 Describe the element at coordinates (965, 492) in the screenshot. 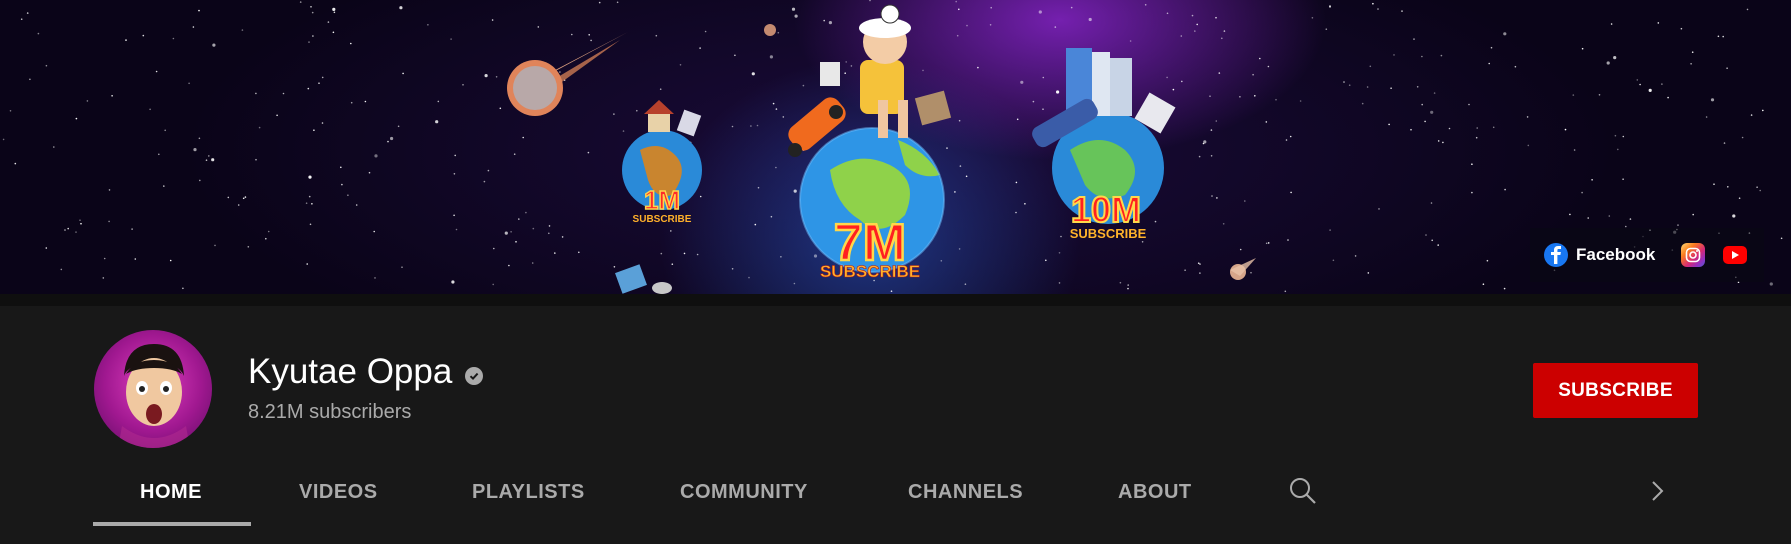

I see `tab-channels: CHANNELS` at that location.